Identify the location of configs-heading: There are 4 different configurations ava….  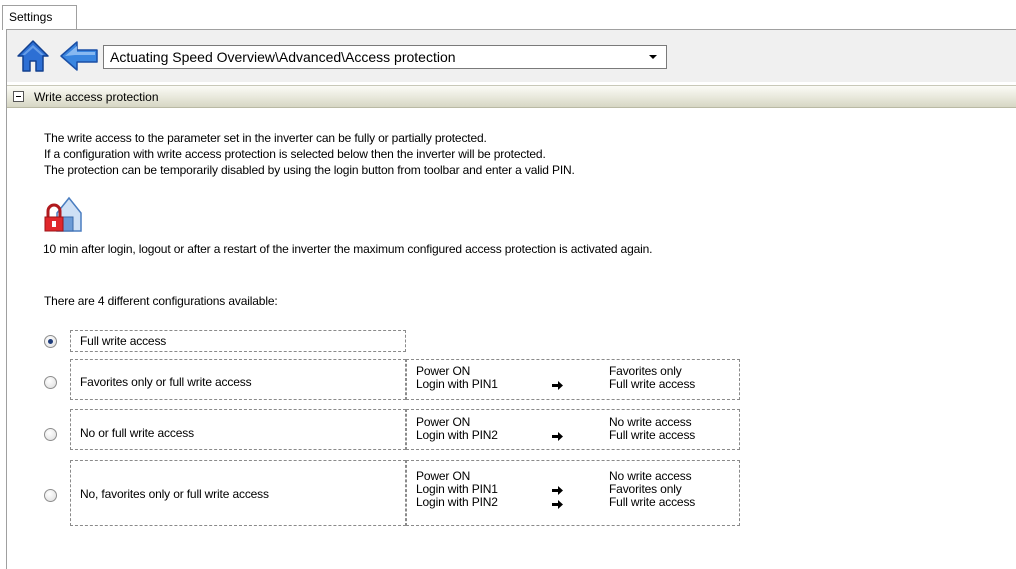
(161, 301).